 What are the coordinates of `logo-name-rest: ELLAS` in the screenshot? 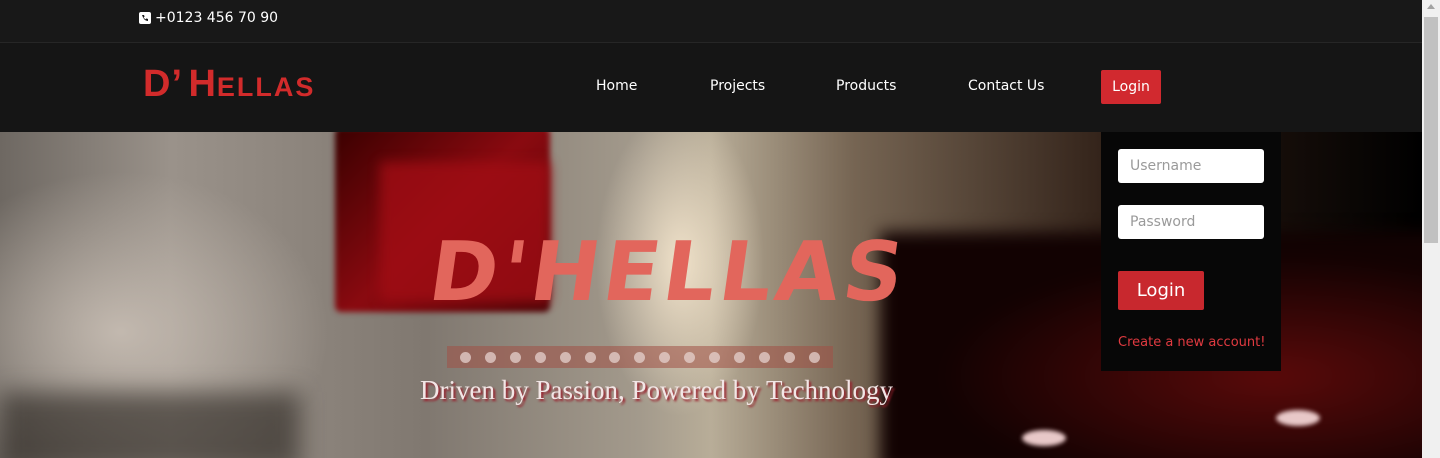 It's located at (266, 87).